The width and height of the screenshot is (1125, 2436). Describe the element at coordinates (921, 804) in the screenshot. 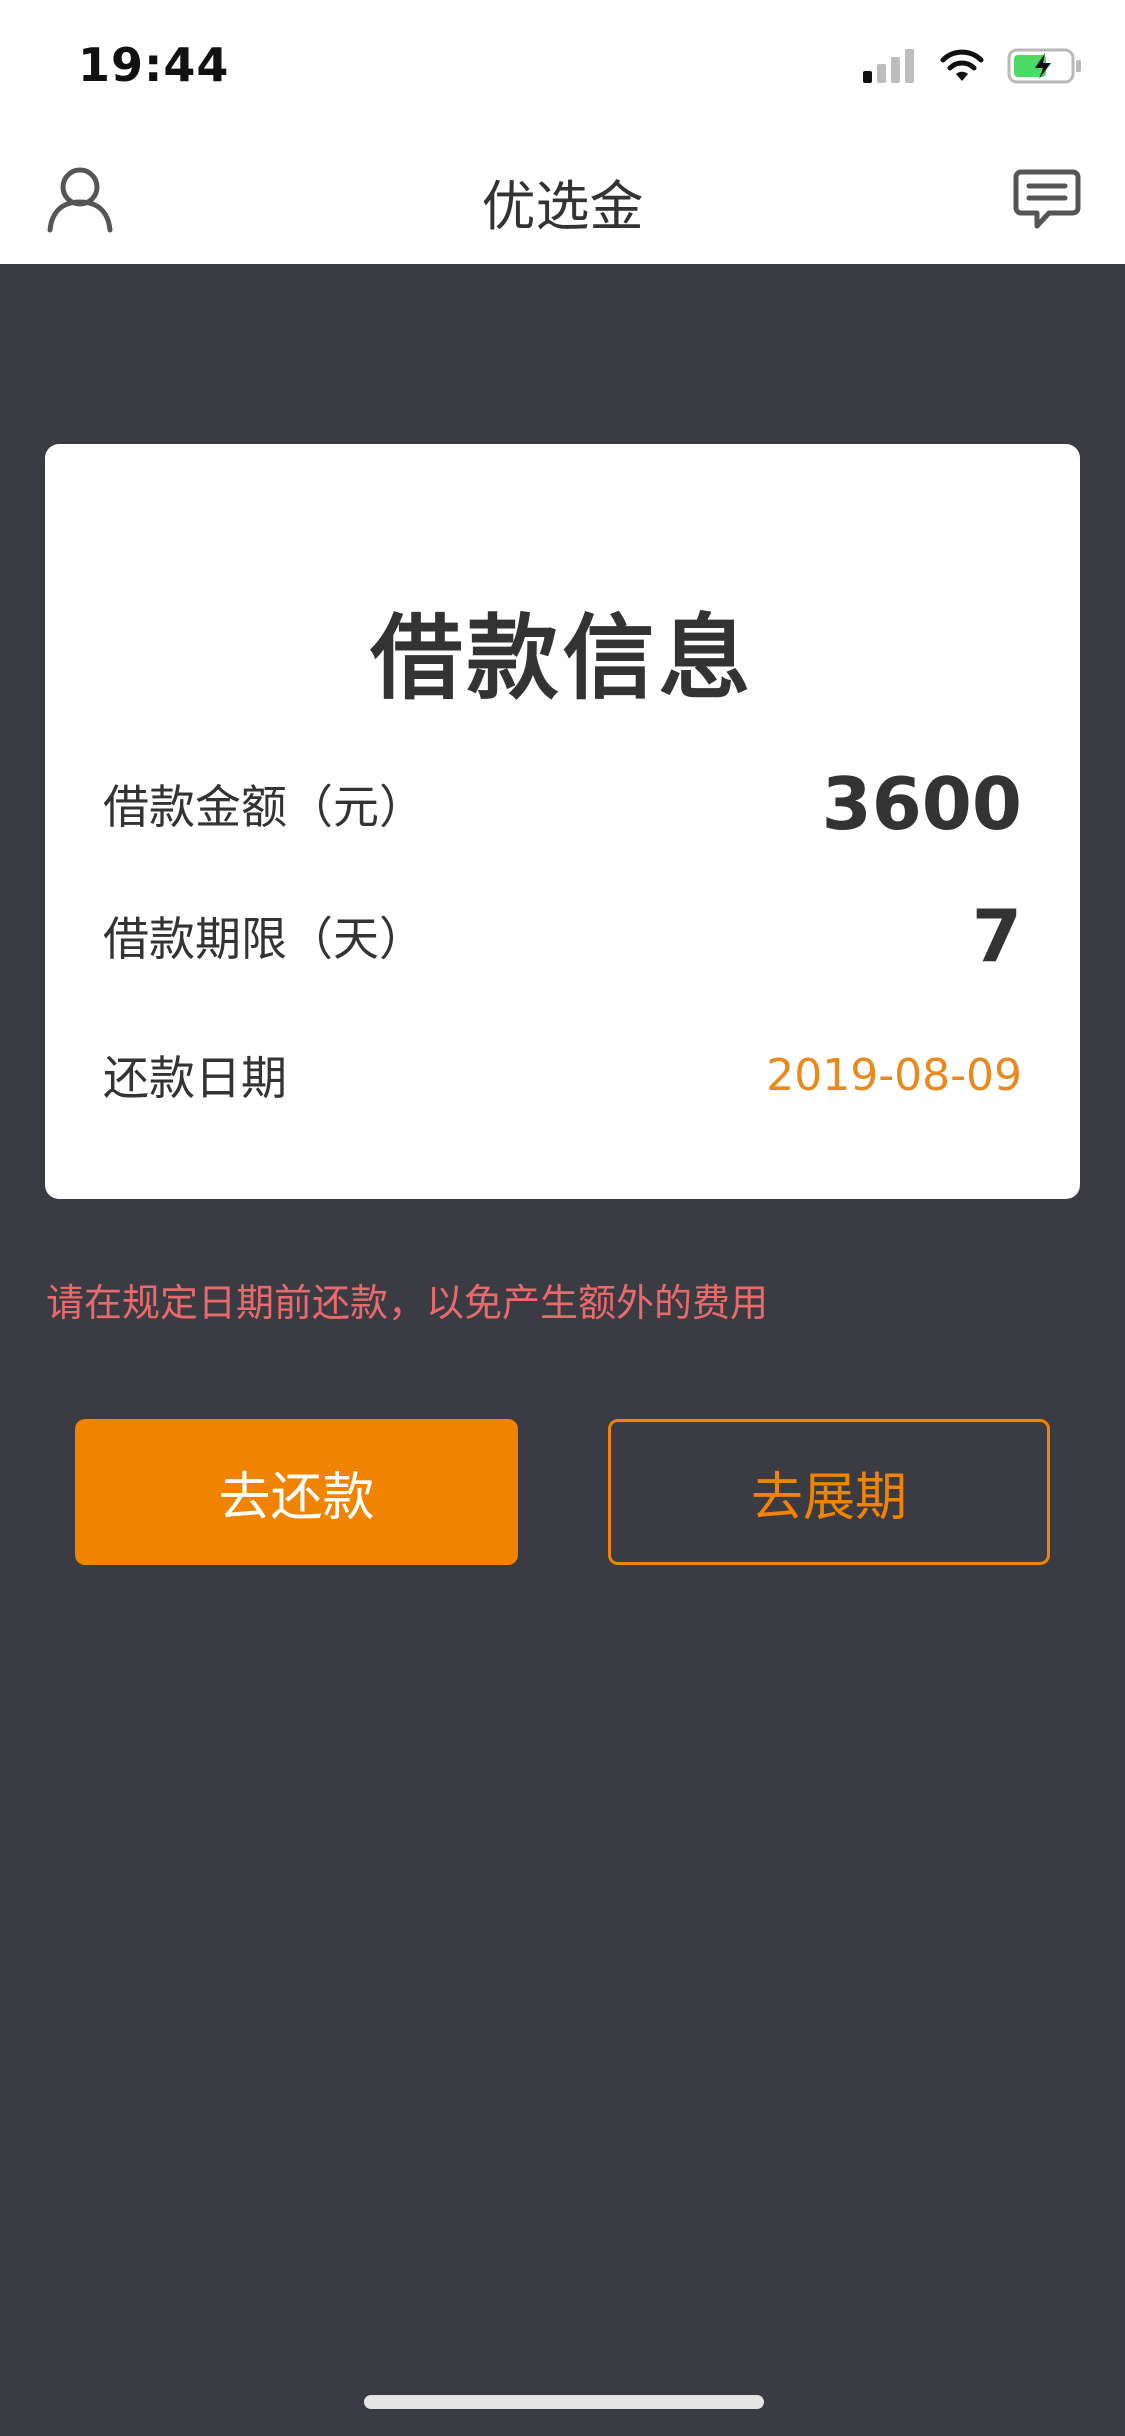

I see `loan-amount-value: 3600` at that location.